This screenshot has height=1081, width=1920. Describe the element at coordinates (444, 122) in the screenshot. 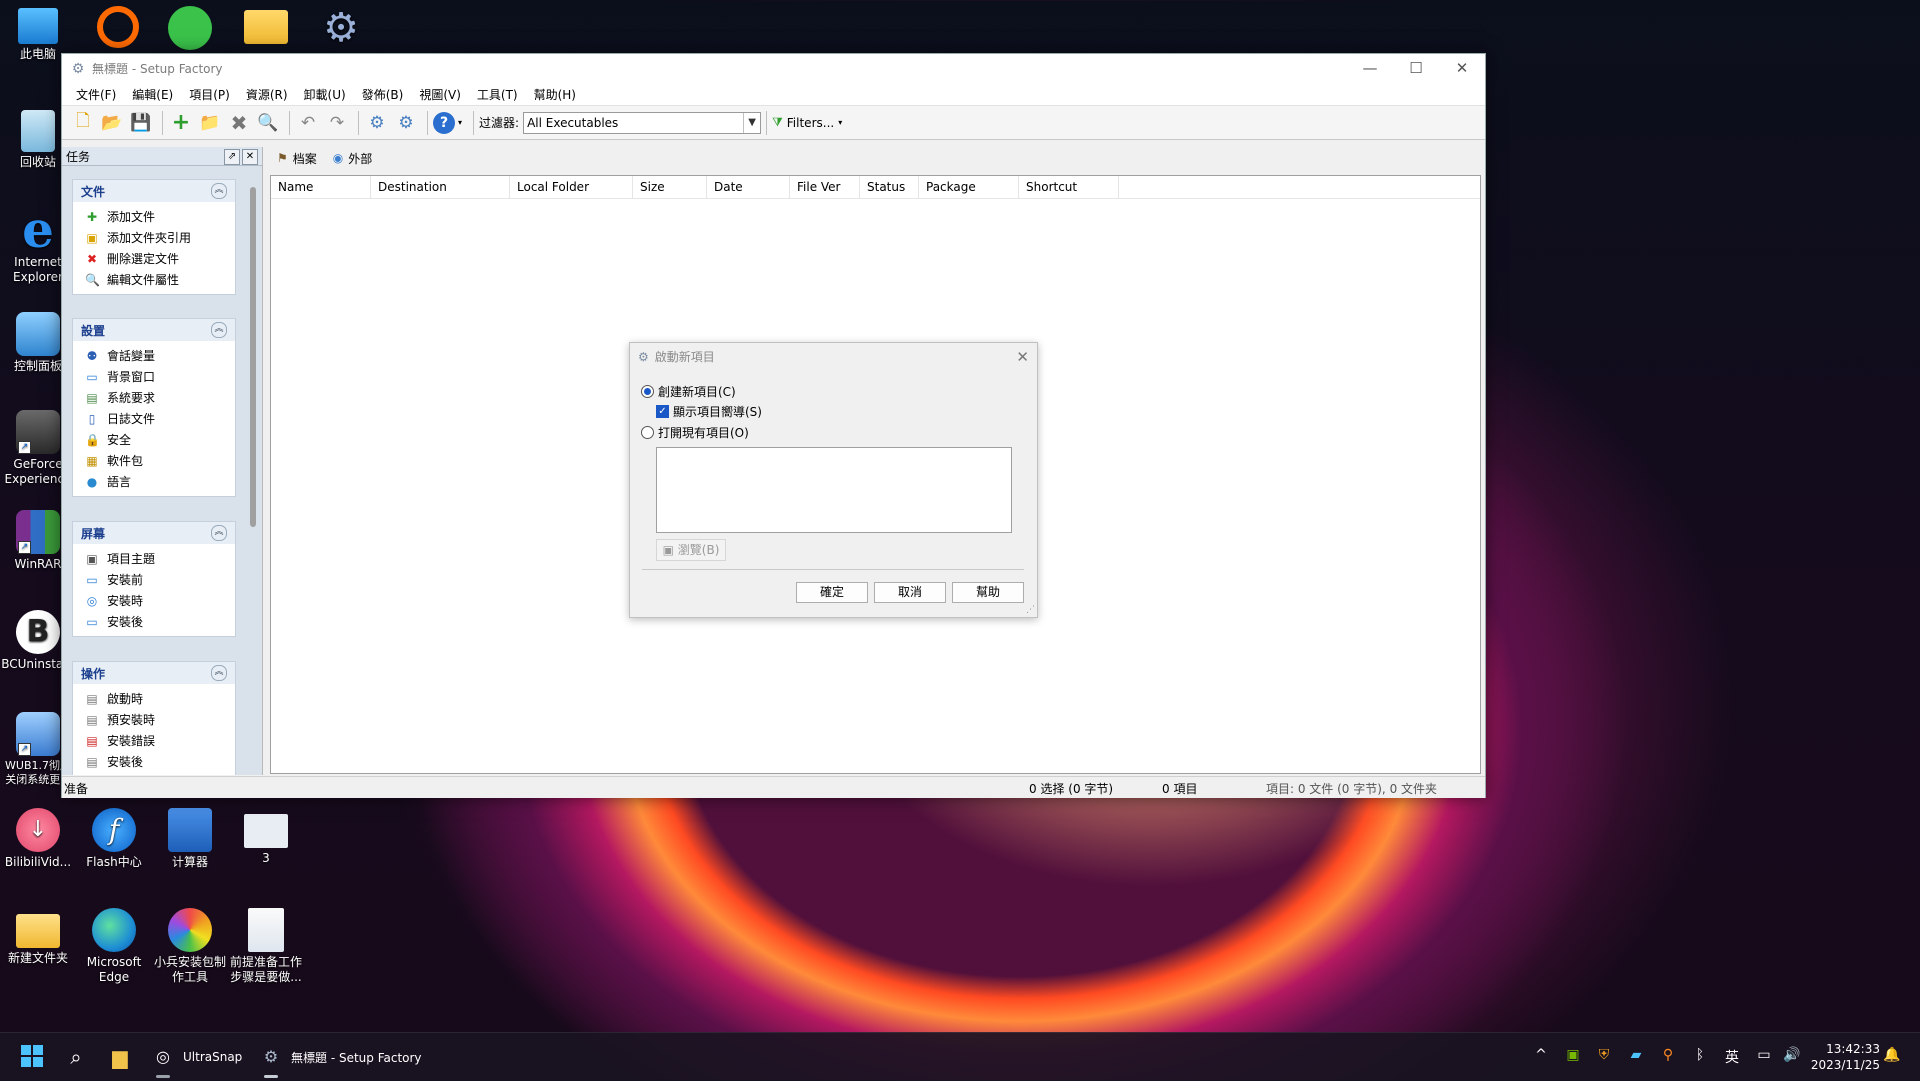

I see `help-icon: ?` at that location.